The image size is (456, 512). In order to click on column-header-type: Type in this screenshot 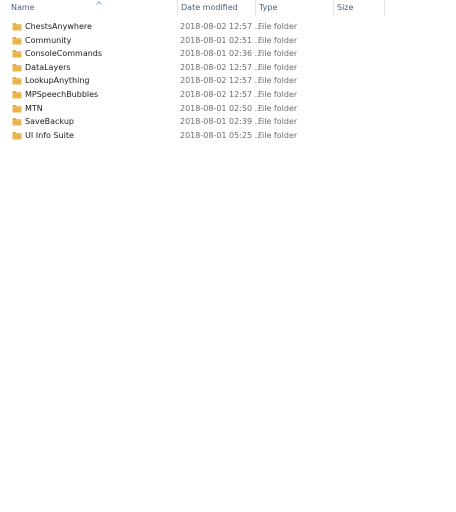, I will do `click(293, 8)`.